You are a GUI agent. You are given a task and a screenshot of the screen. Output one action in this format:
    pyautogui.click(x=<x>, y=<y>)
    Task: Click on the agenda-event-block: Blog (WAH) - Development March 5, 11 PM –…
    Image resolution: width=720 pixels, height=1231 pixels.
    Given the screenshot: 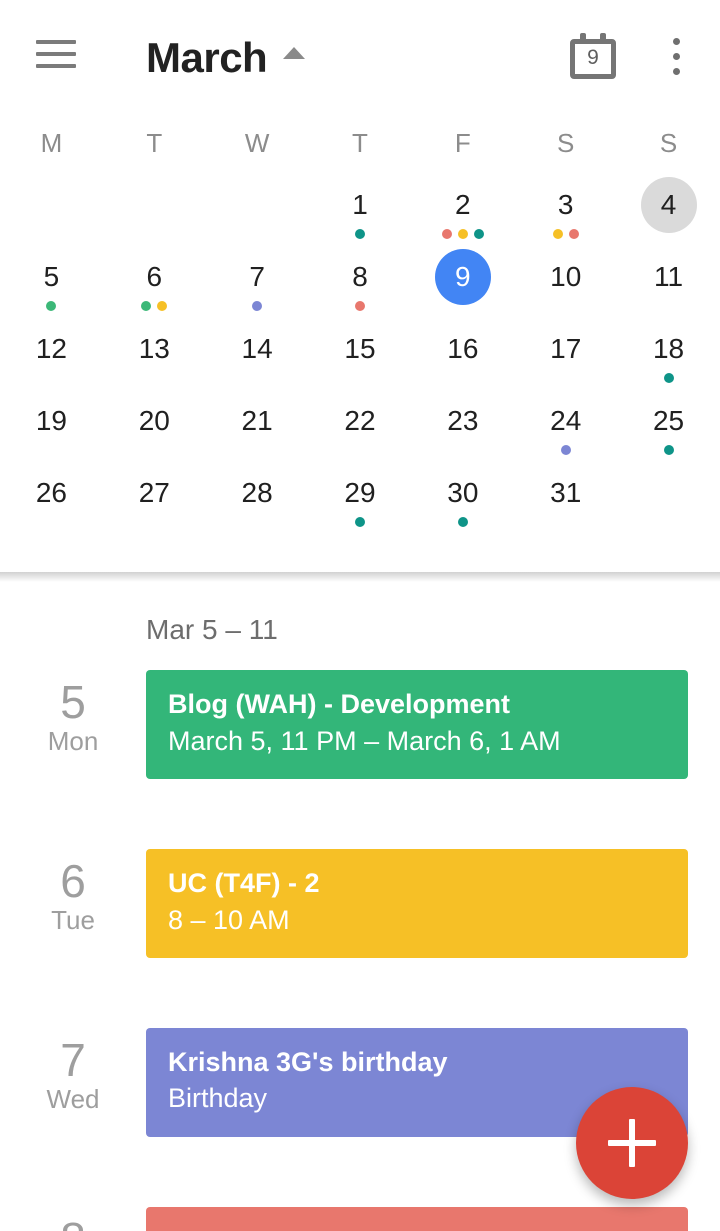 What is the action you would take?
    pyautogui.click(x=417, y=724)
    